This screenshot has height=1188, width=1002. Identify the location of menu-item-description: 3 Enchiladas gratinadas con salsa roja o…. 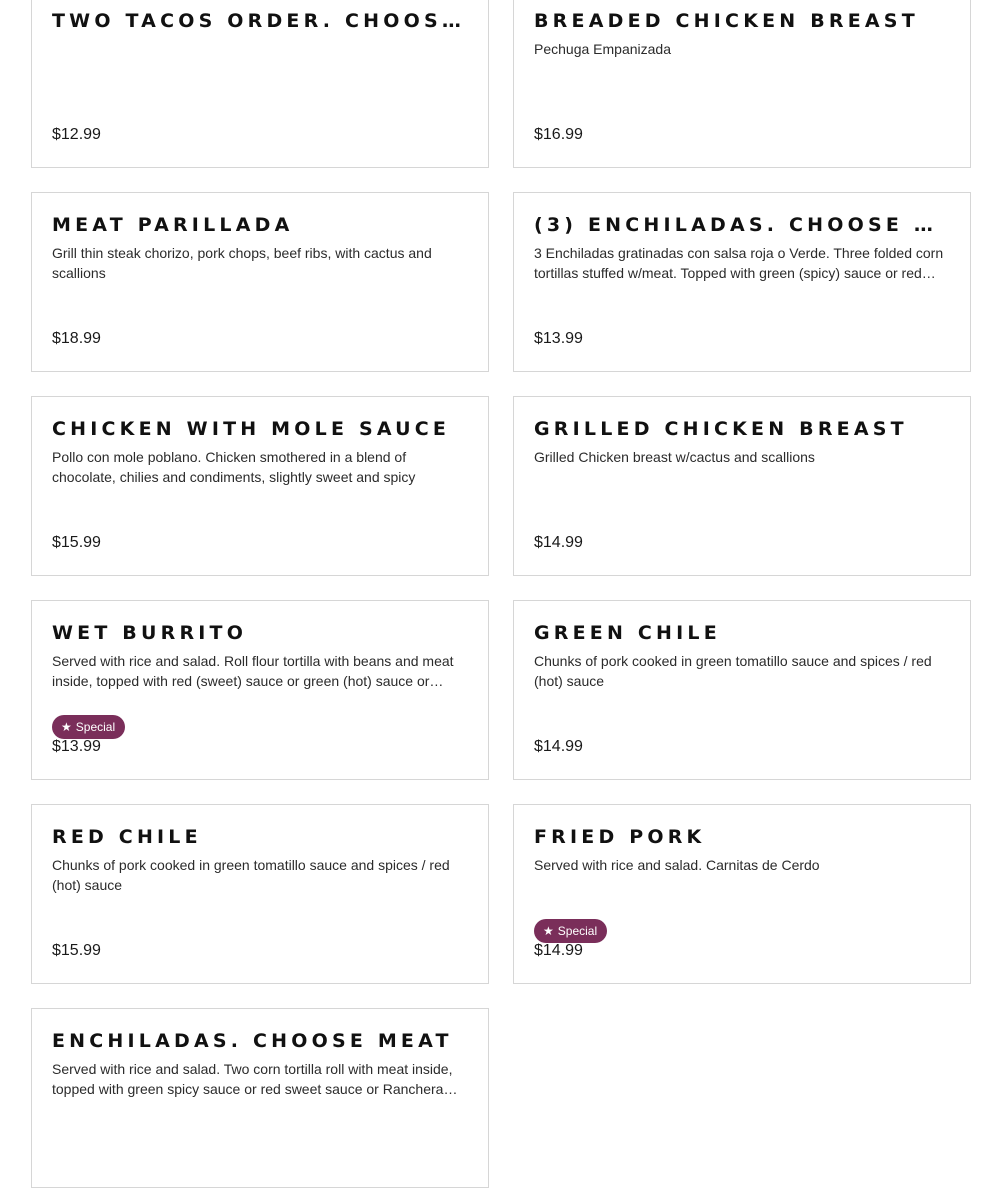
(739, 263).